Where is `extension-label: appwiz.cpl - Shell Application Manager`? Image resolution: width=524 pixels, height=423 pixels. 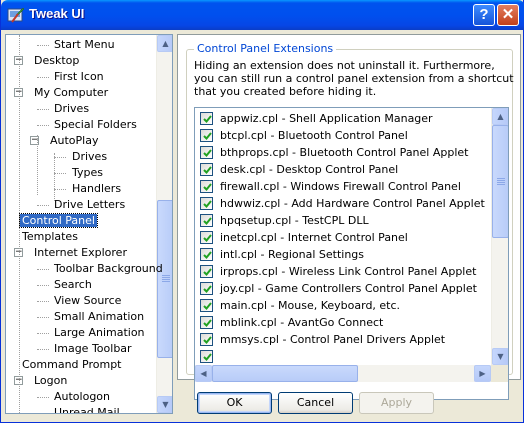 extension-label: appwiz.cpl - Shell Application Manager is located at coordinates (326, 118).